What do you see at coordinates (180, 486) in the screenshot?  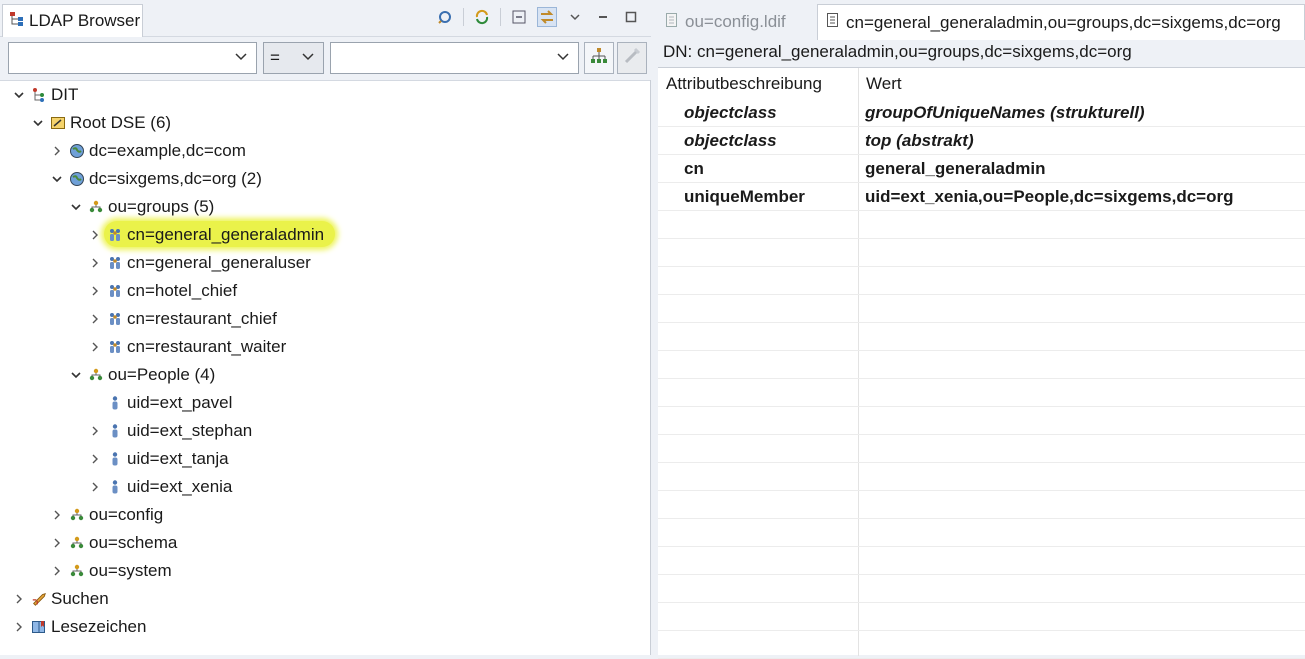 I see `tree-node-label: uid=ext_xenia` at bounding box center [180, 486].